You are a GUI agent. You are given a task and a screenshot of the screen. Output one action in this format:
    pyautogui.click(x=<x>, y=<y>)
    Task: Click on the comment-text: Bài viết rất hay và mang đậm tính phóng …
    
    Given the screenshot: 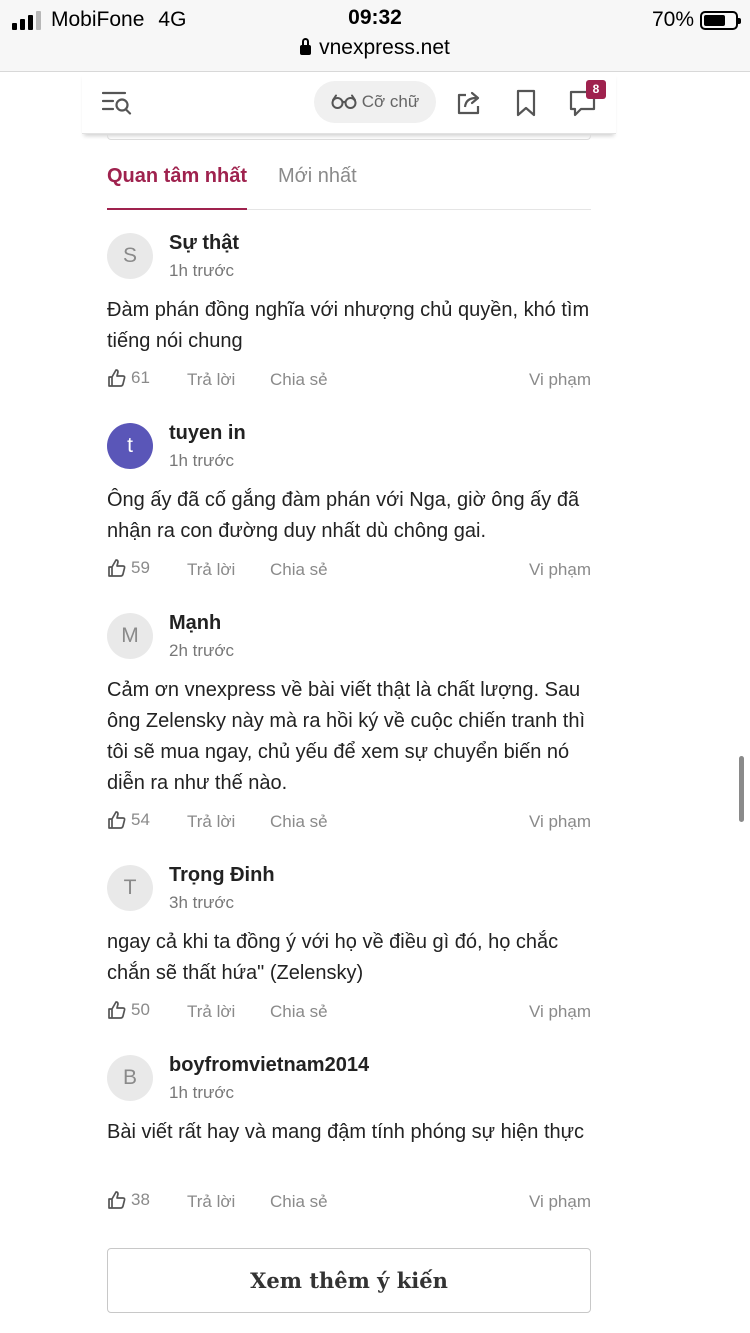 What is the action you would take?
    pyautogui.click(x=346, y=1132)
    